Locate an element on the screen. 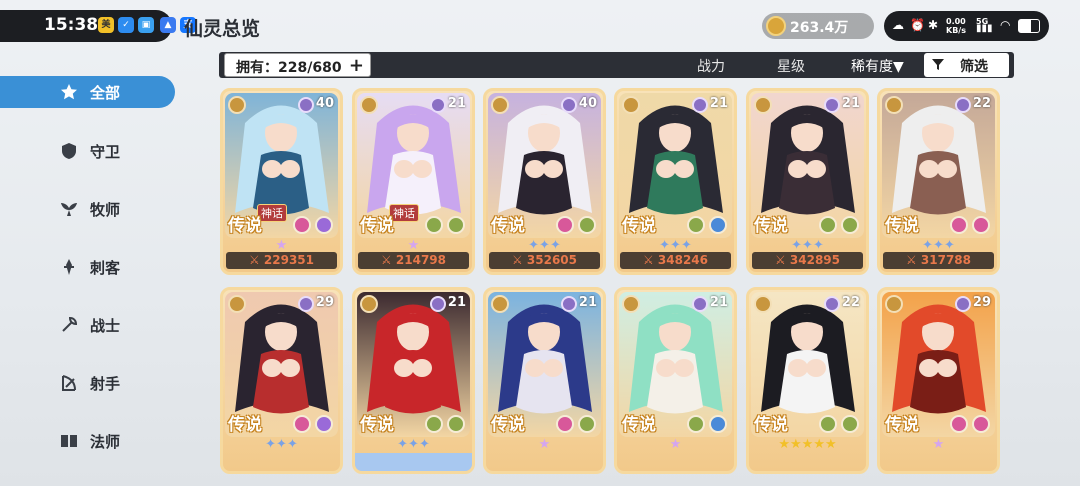 The image size is (1080, 486). character-level: 22 is located at coordinates (981, 103).